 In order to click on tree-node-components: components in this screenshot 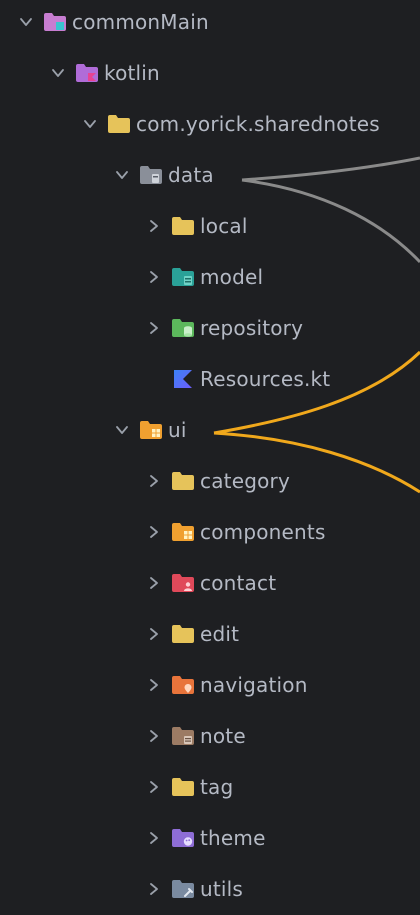, I will do `click(210, 532)`.